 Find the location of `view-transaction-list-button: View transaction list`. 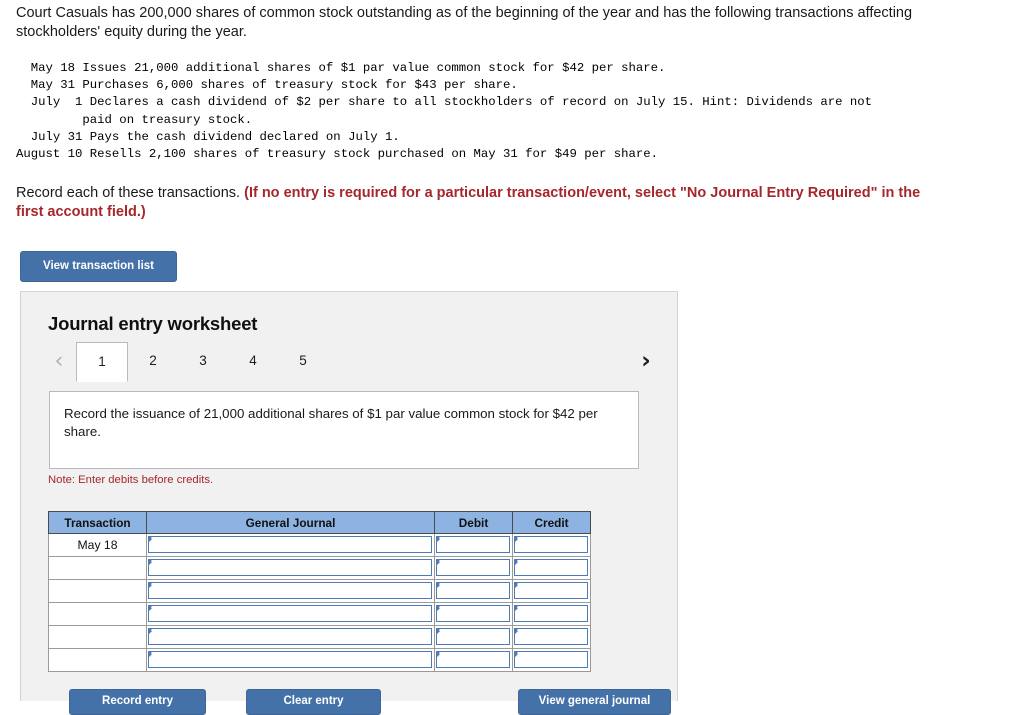

view-transaction-list-button: View transaction list is located at coordinates (98, 266).